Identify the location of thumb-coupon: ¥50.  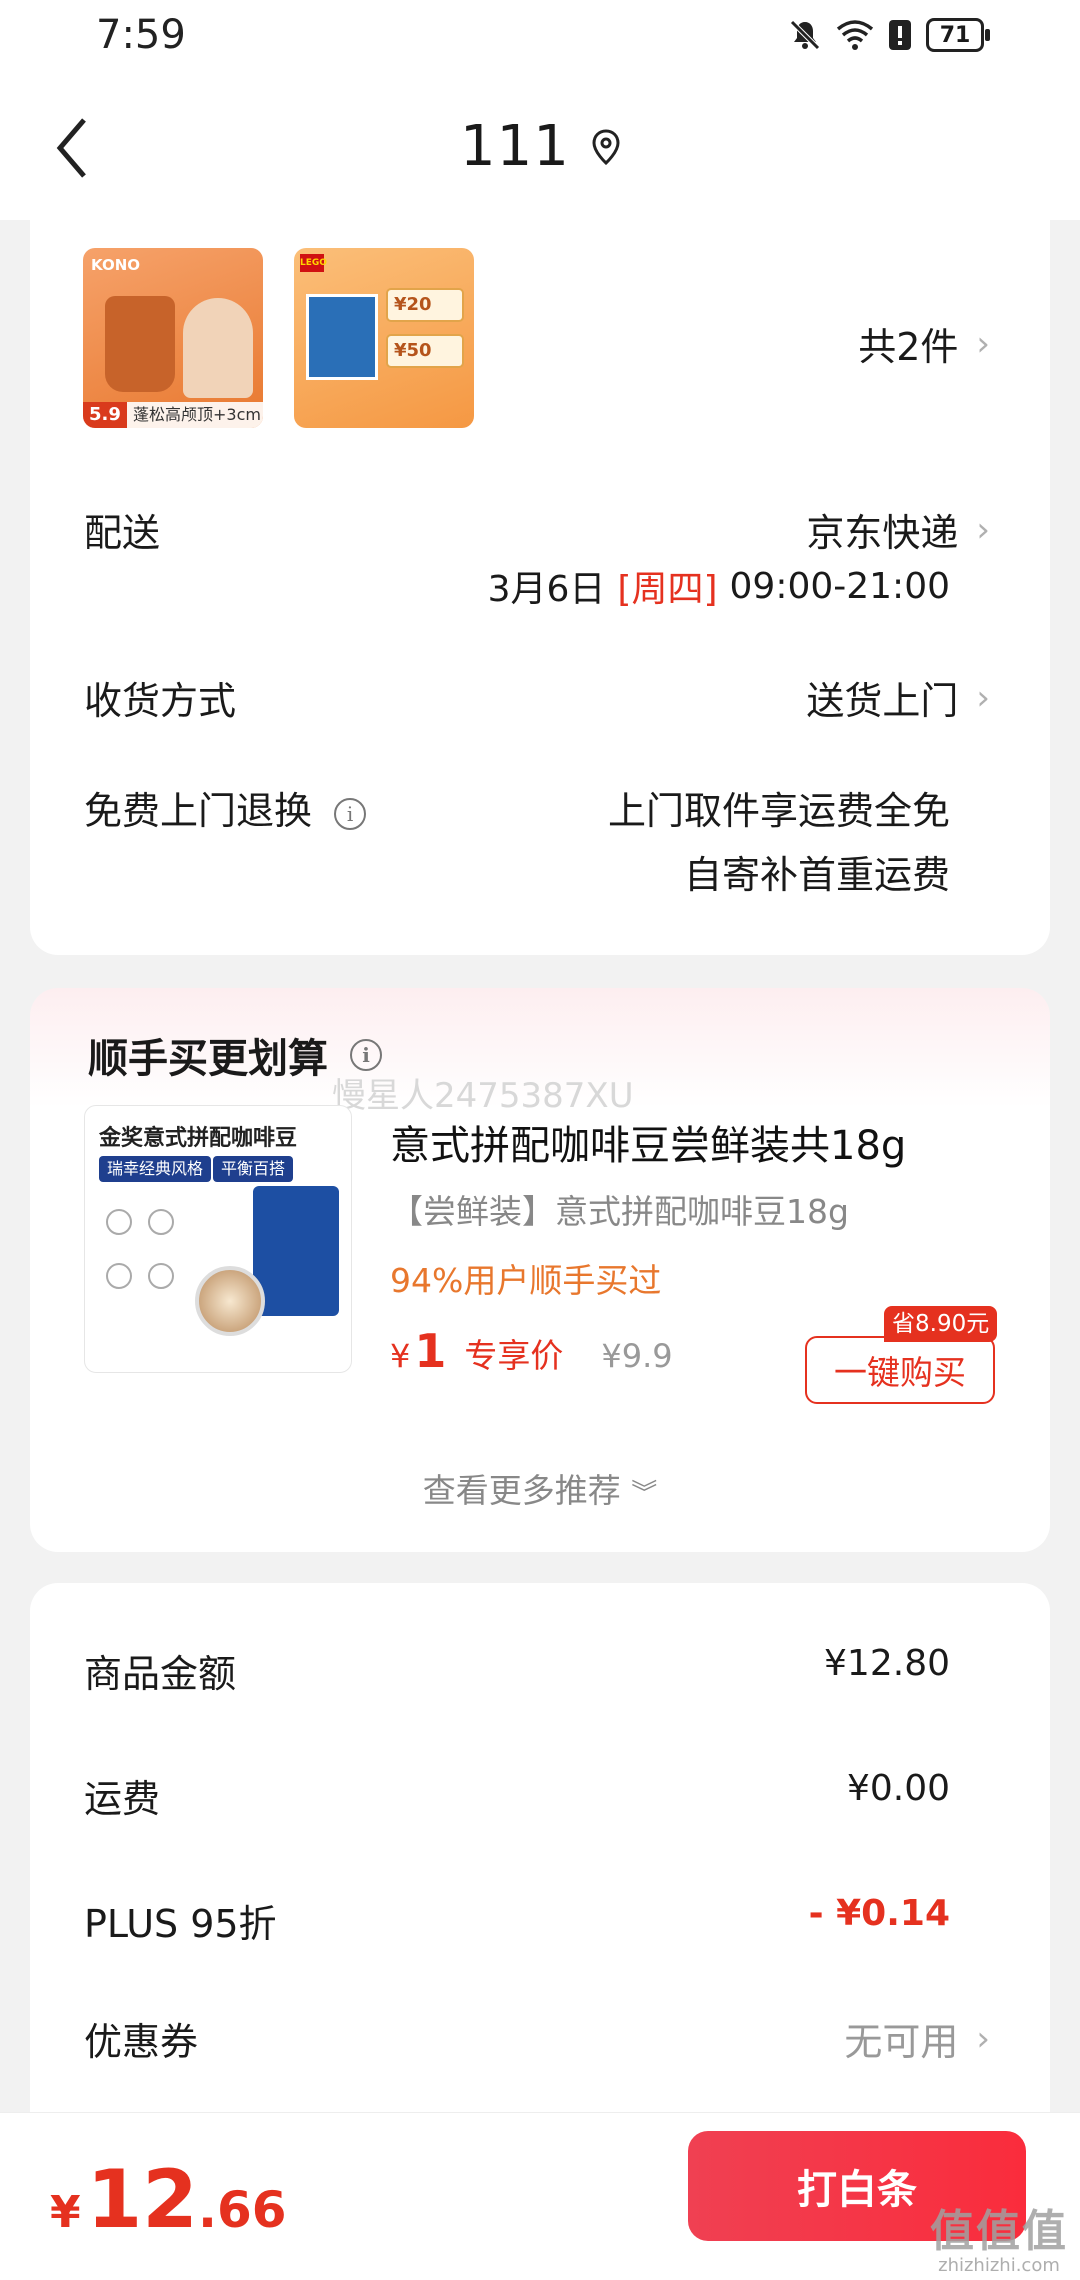
(425, 351).